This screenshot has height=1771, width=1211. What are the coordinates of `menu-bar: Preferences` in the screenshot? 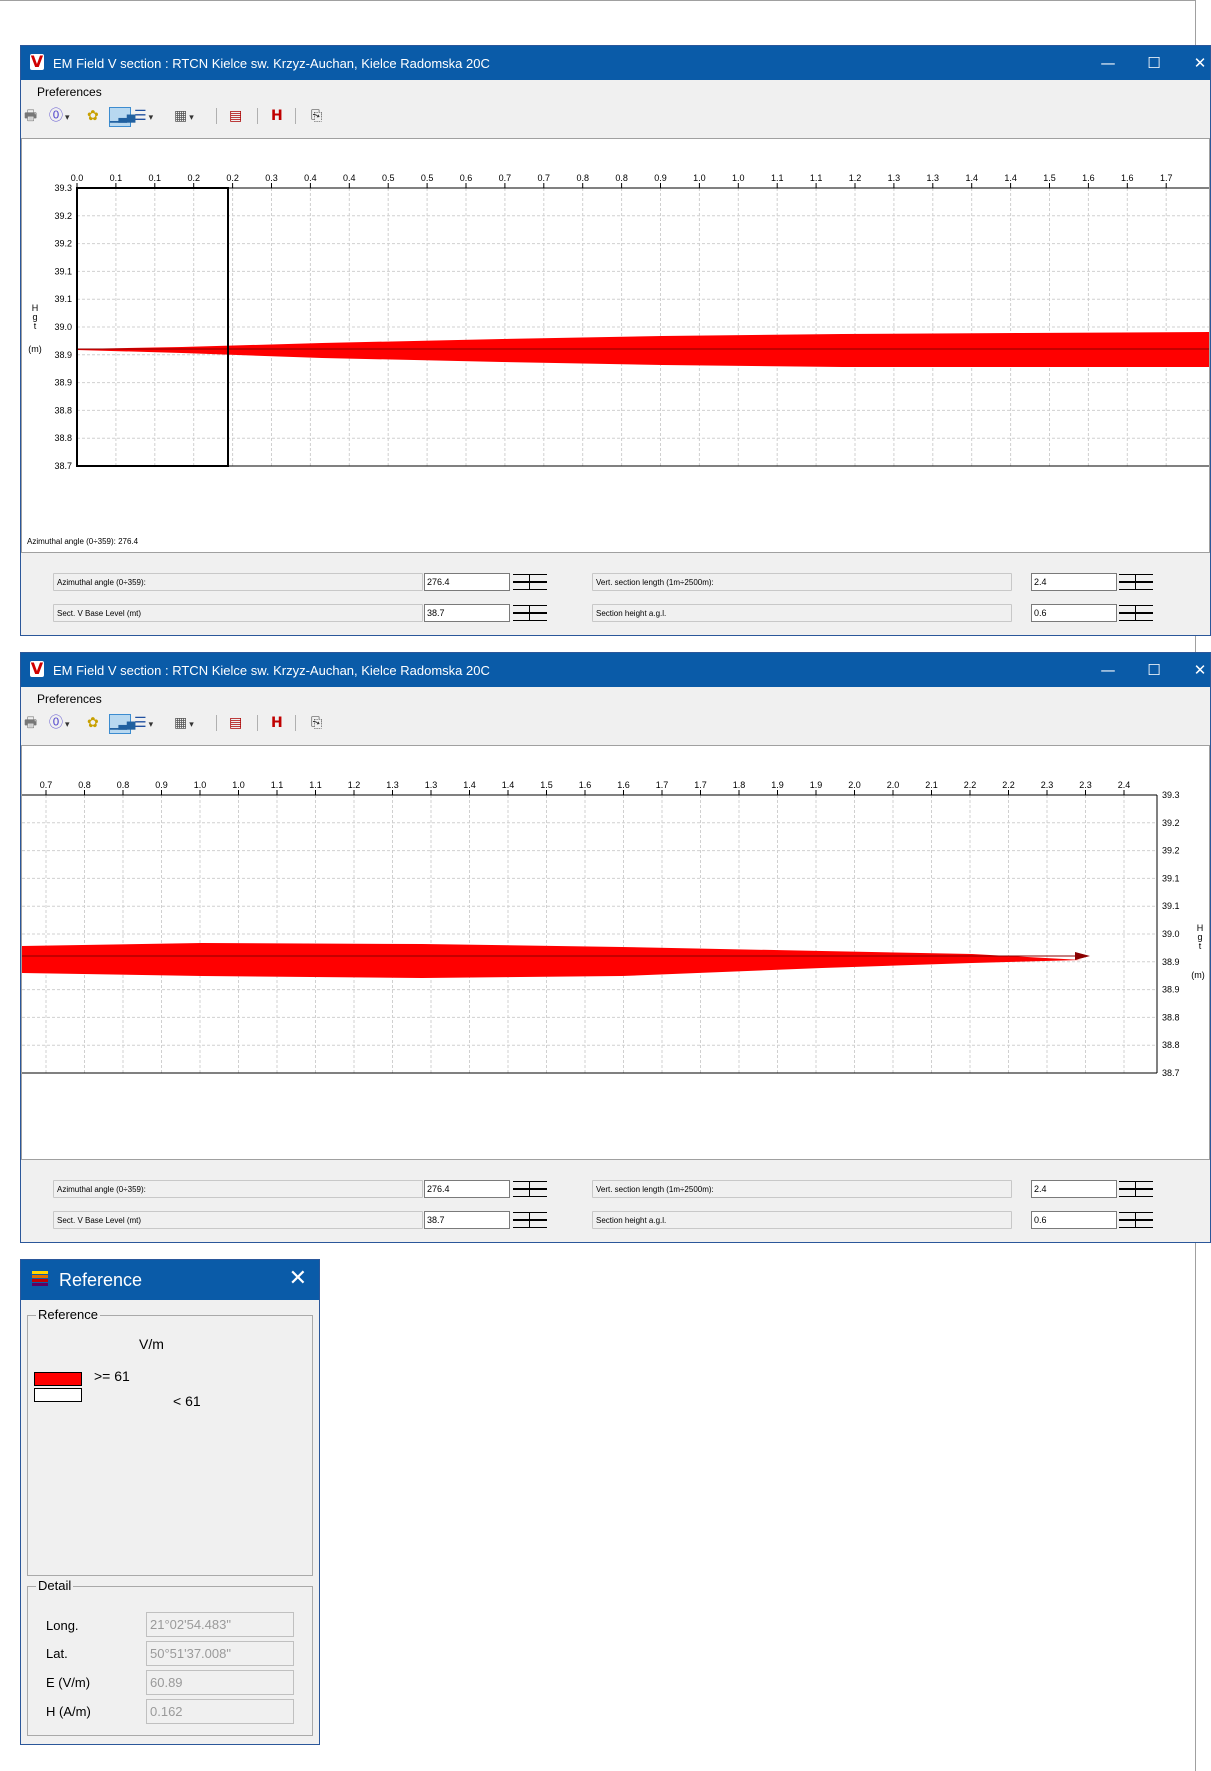 It's located at (615, 92).